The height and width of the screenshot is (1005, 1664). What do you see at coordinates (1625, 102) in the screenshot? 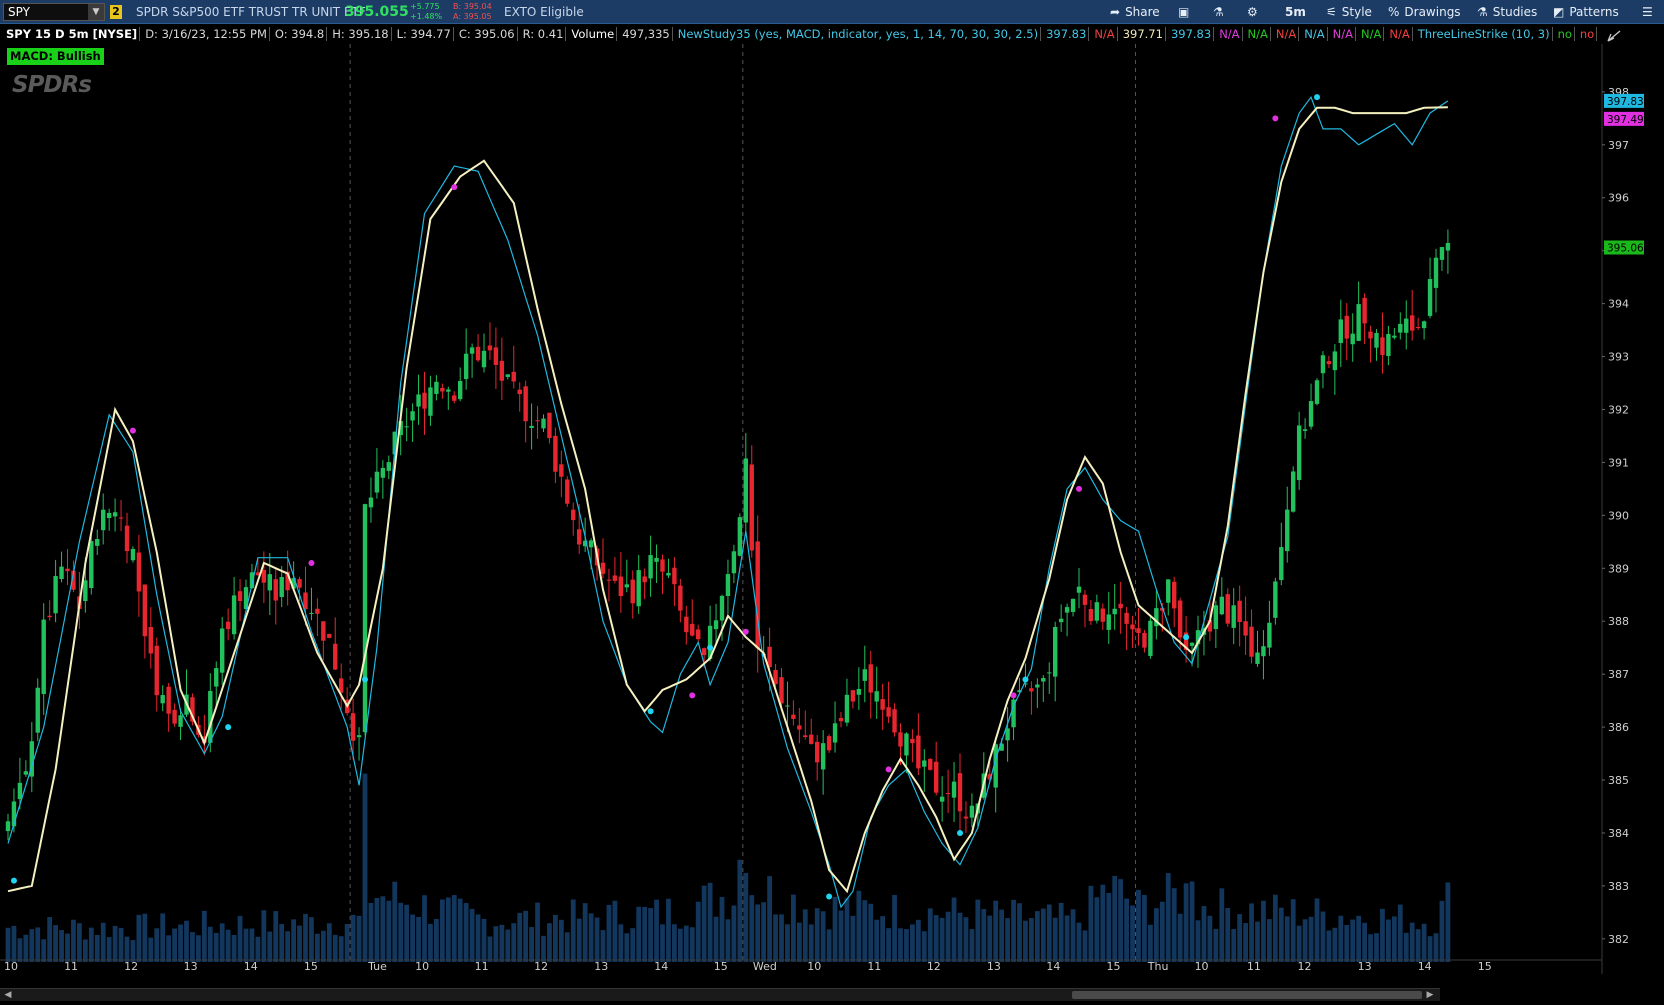
I see `price-tag-label: 397.83` at bounding box center [1625, 102].